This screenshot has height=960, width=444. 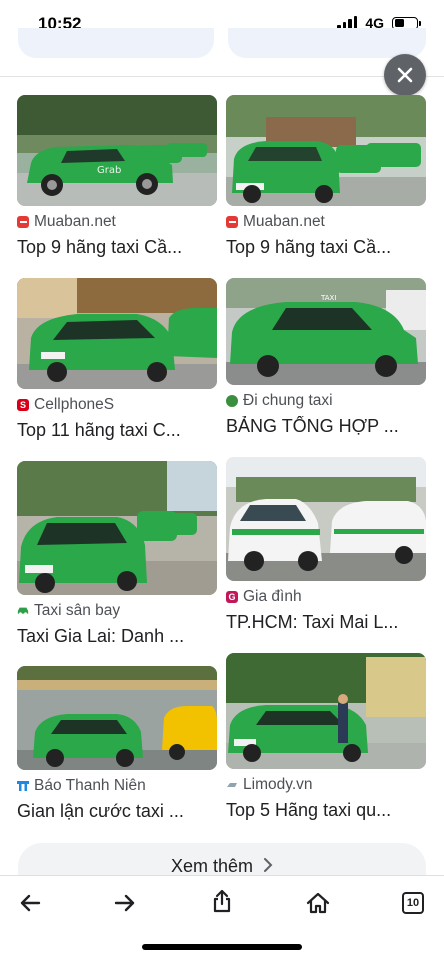 I want to click on share-icon, so click(x=222, y=901).